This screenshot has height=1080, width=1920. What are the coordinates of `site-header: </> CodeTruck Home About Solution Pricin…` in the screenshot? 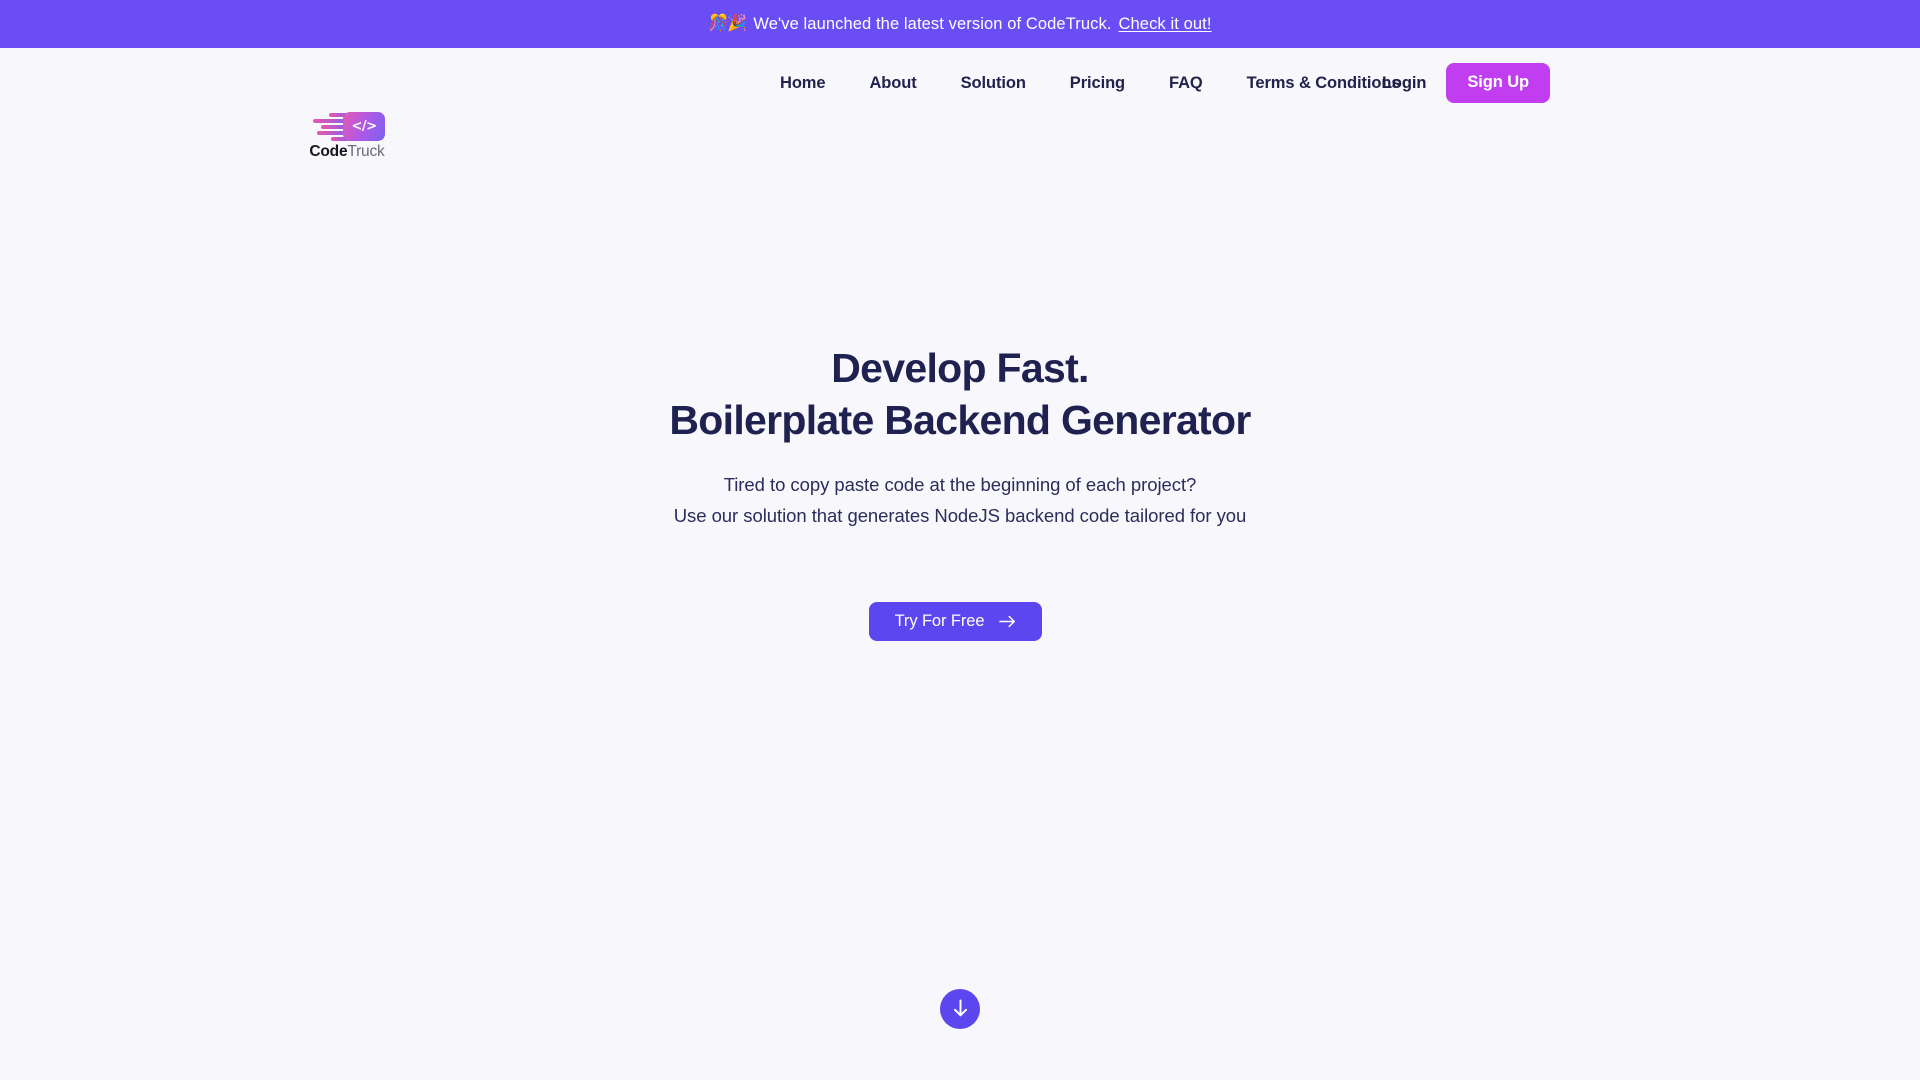 It's located at (960, 103).